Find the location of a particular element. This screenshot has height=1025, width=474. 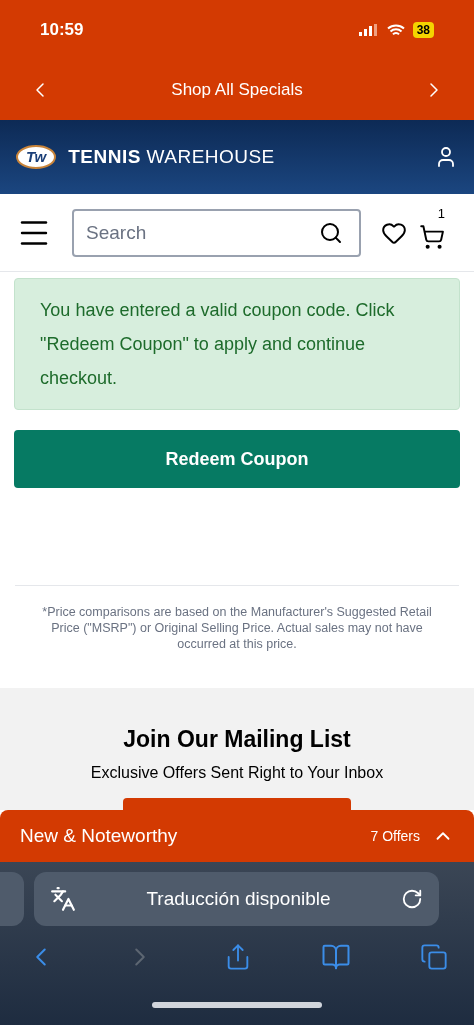

brand-logo: Tw is located at coordinates (36, 157).